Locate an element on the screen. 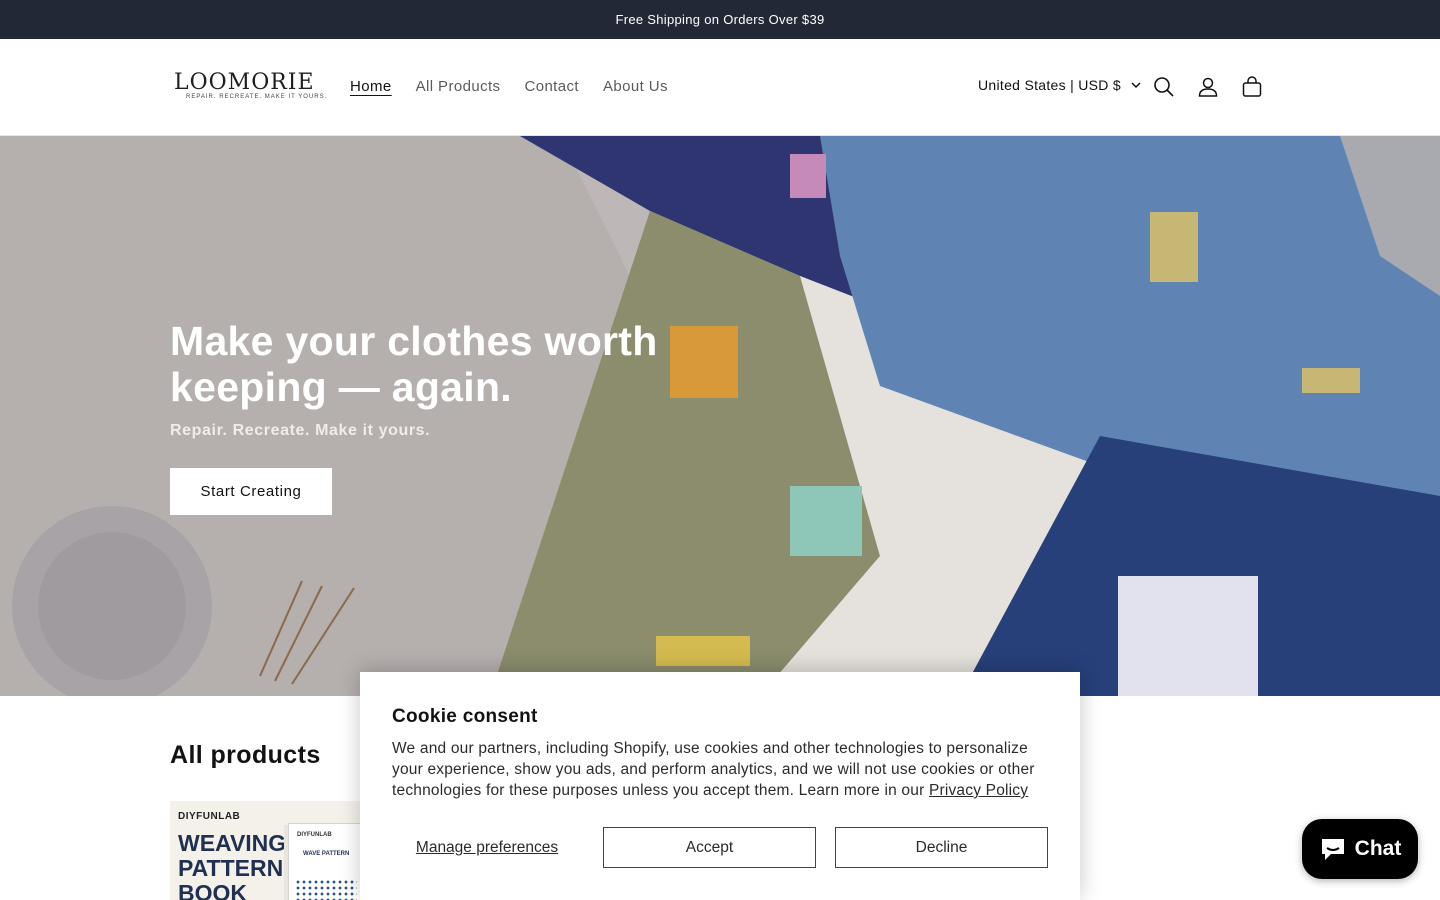 This screenshot has width=1440, height=900. sheet-title: WAVE PATTERN is located at coordinates (326, 854).